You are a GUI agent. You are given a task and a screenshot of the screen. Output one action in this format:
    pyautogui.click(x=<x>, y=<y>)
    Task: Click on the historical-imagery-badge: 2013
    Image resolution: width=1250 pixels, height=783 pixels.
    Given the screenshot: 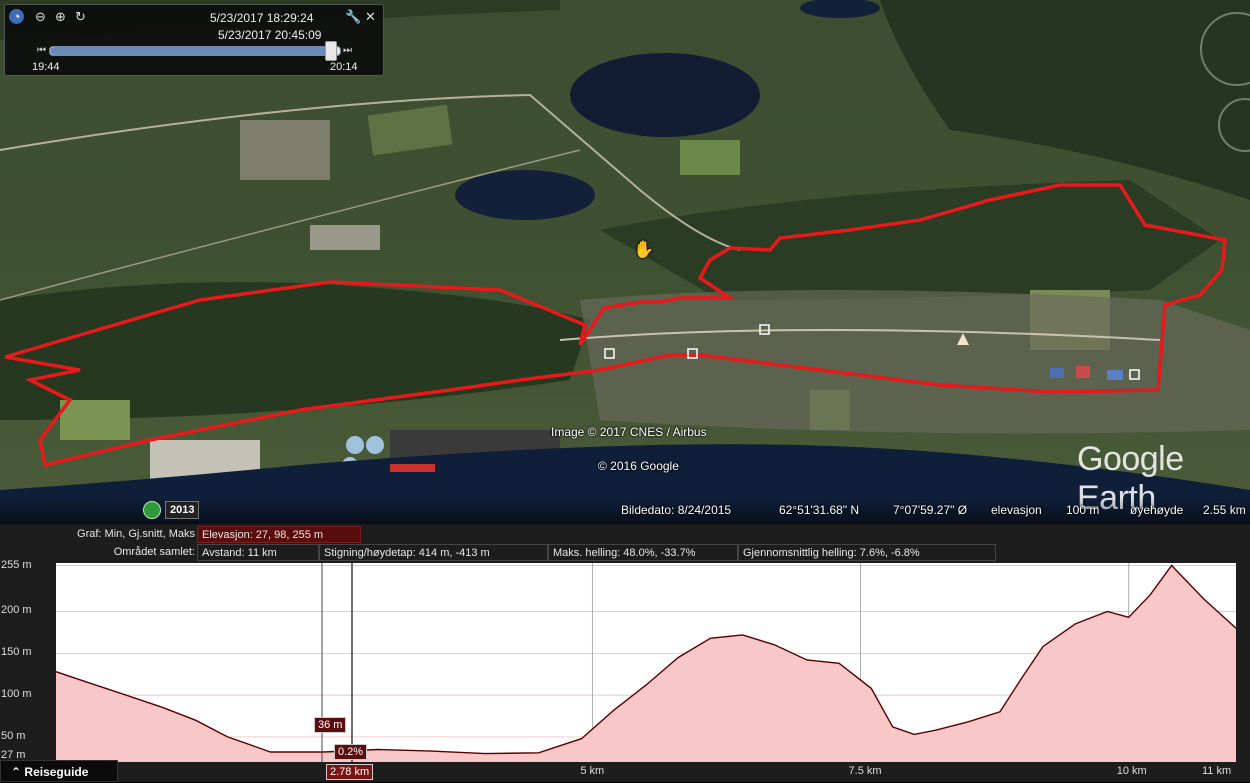 What is the action you would take?
    pyautogui.click(x=171, y=510)
    